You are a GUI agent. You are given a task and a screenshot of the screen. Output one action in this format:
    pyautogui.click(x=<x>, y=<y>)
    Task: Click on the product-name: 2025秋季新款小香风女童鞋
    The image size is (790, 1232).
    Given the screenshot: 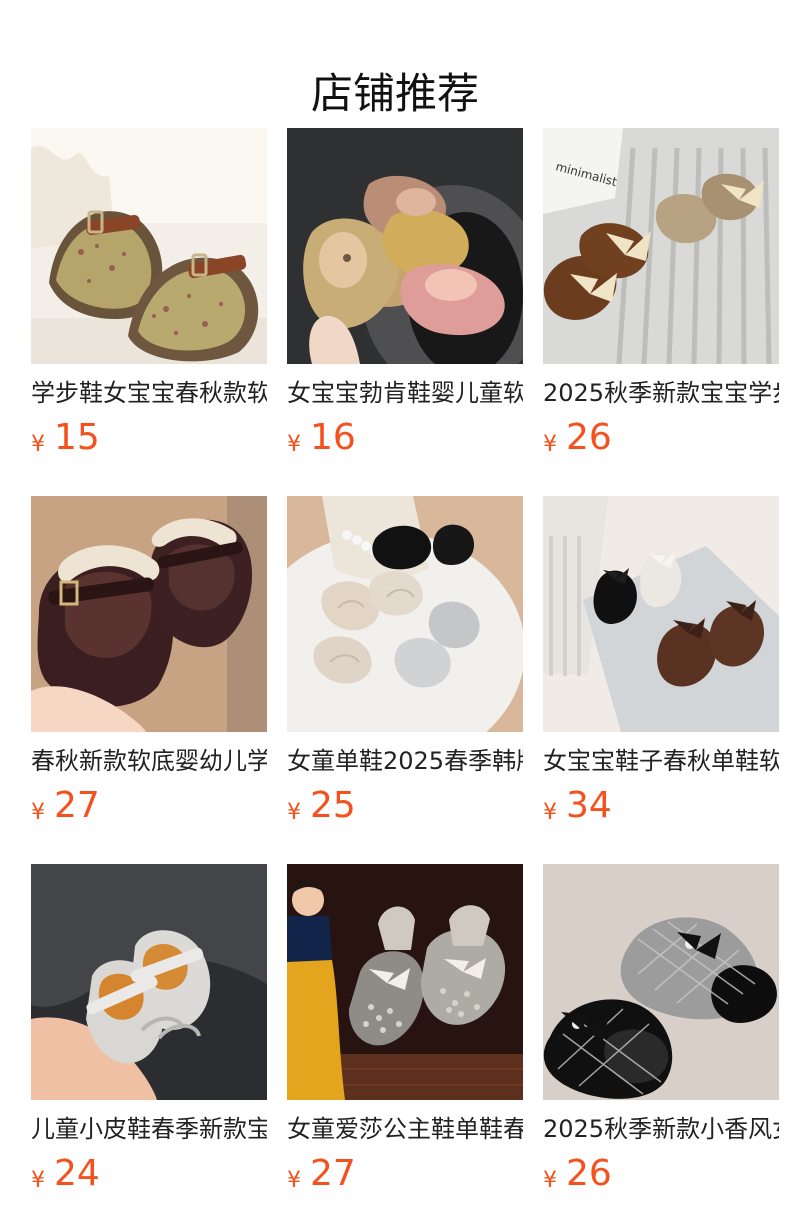 What is the action you would take?
    pyautogui.click(x=661, y=1129)
    